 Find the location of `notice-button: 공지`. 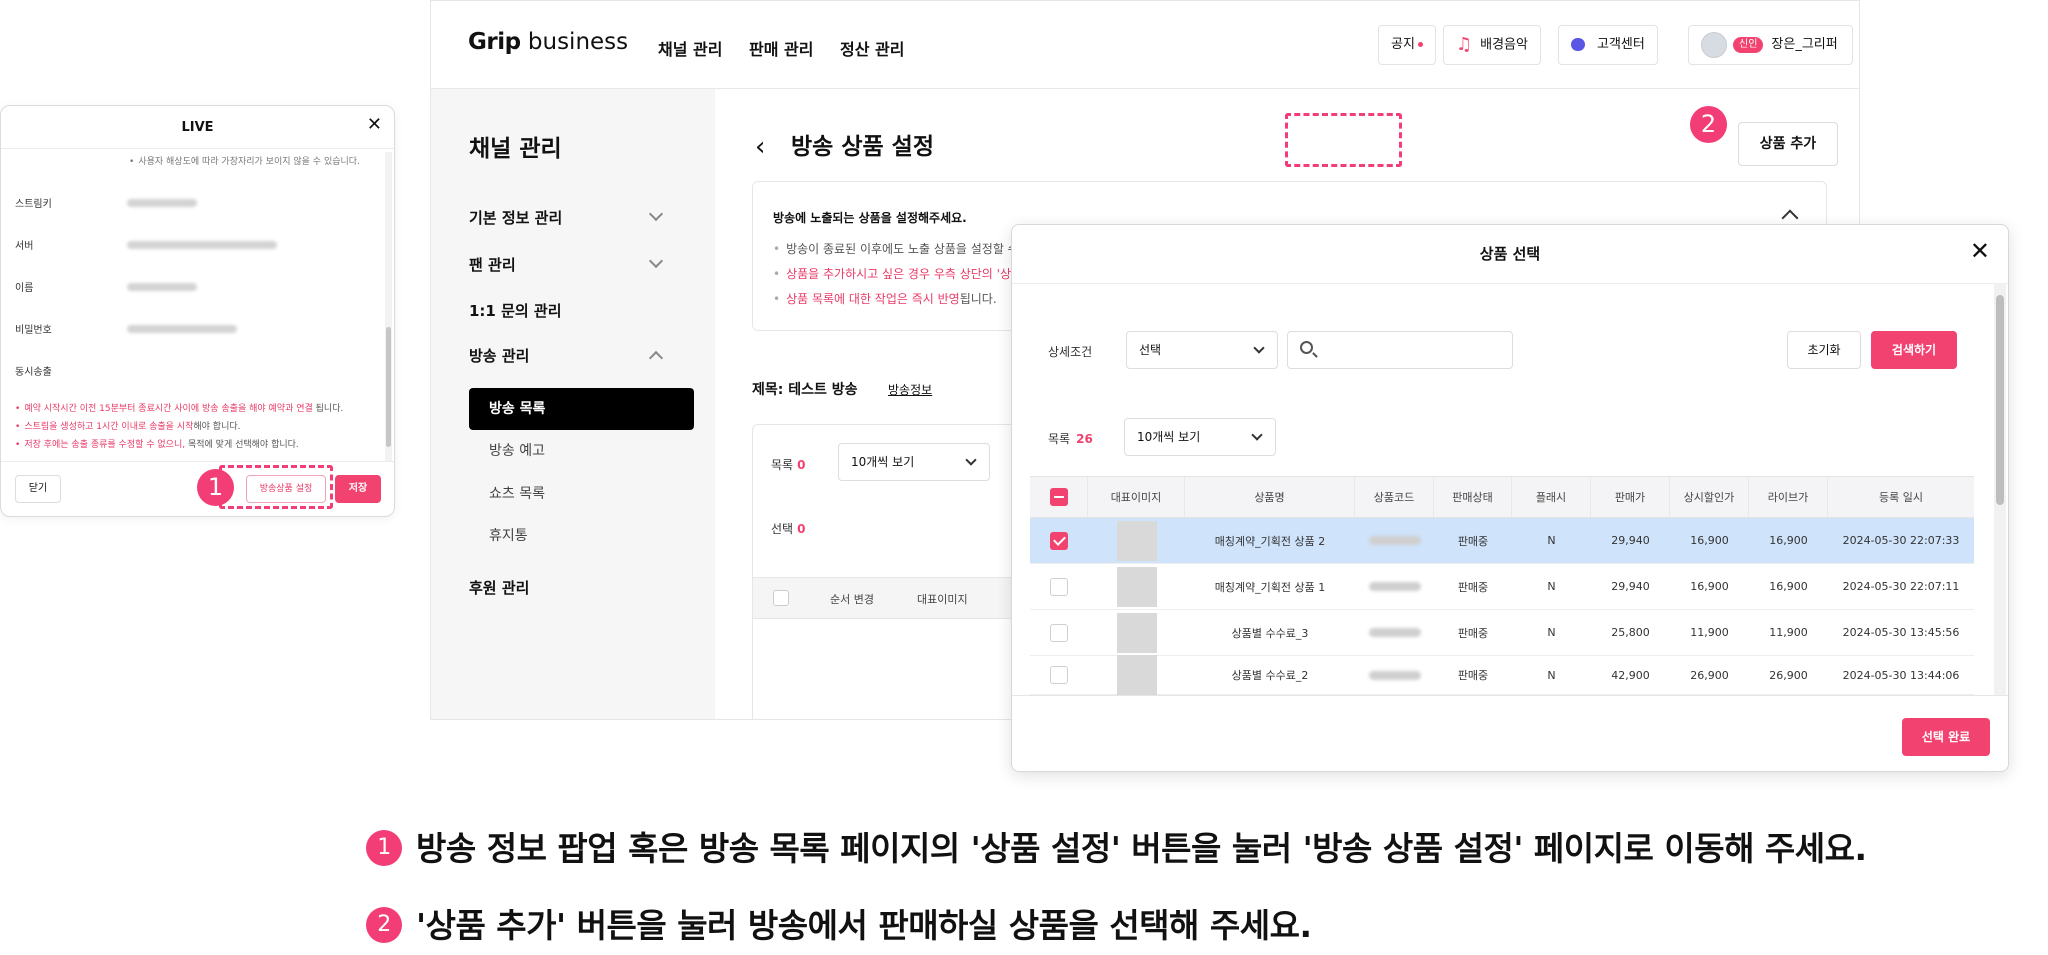

notice-button: 공지 is located at coordinates (1407, 45).